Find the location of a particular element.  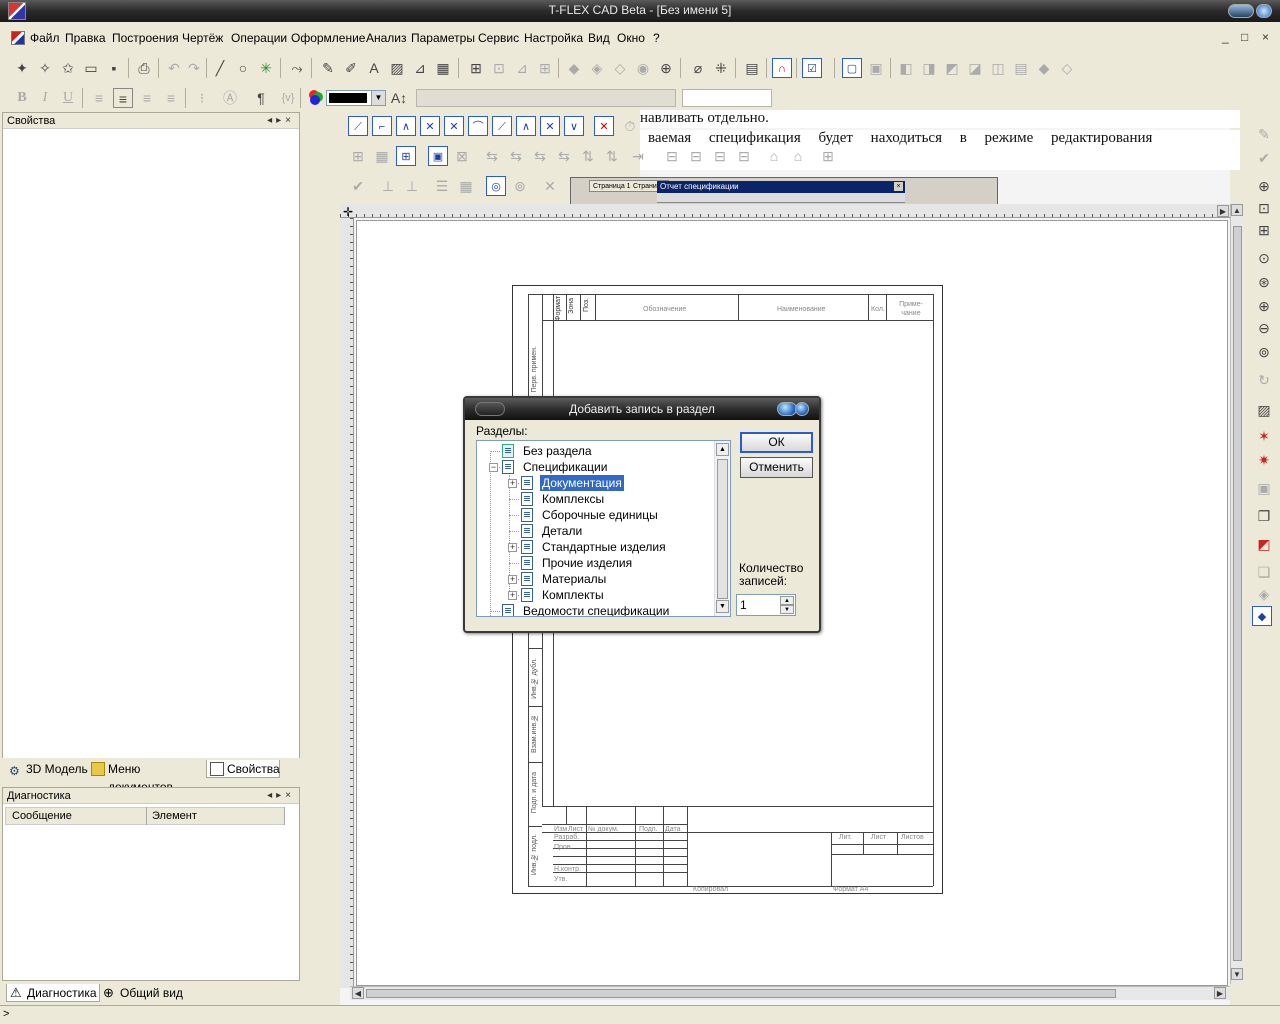

scroll-left-icon: ◀ is located at coordinates (358, 993).